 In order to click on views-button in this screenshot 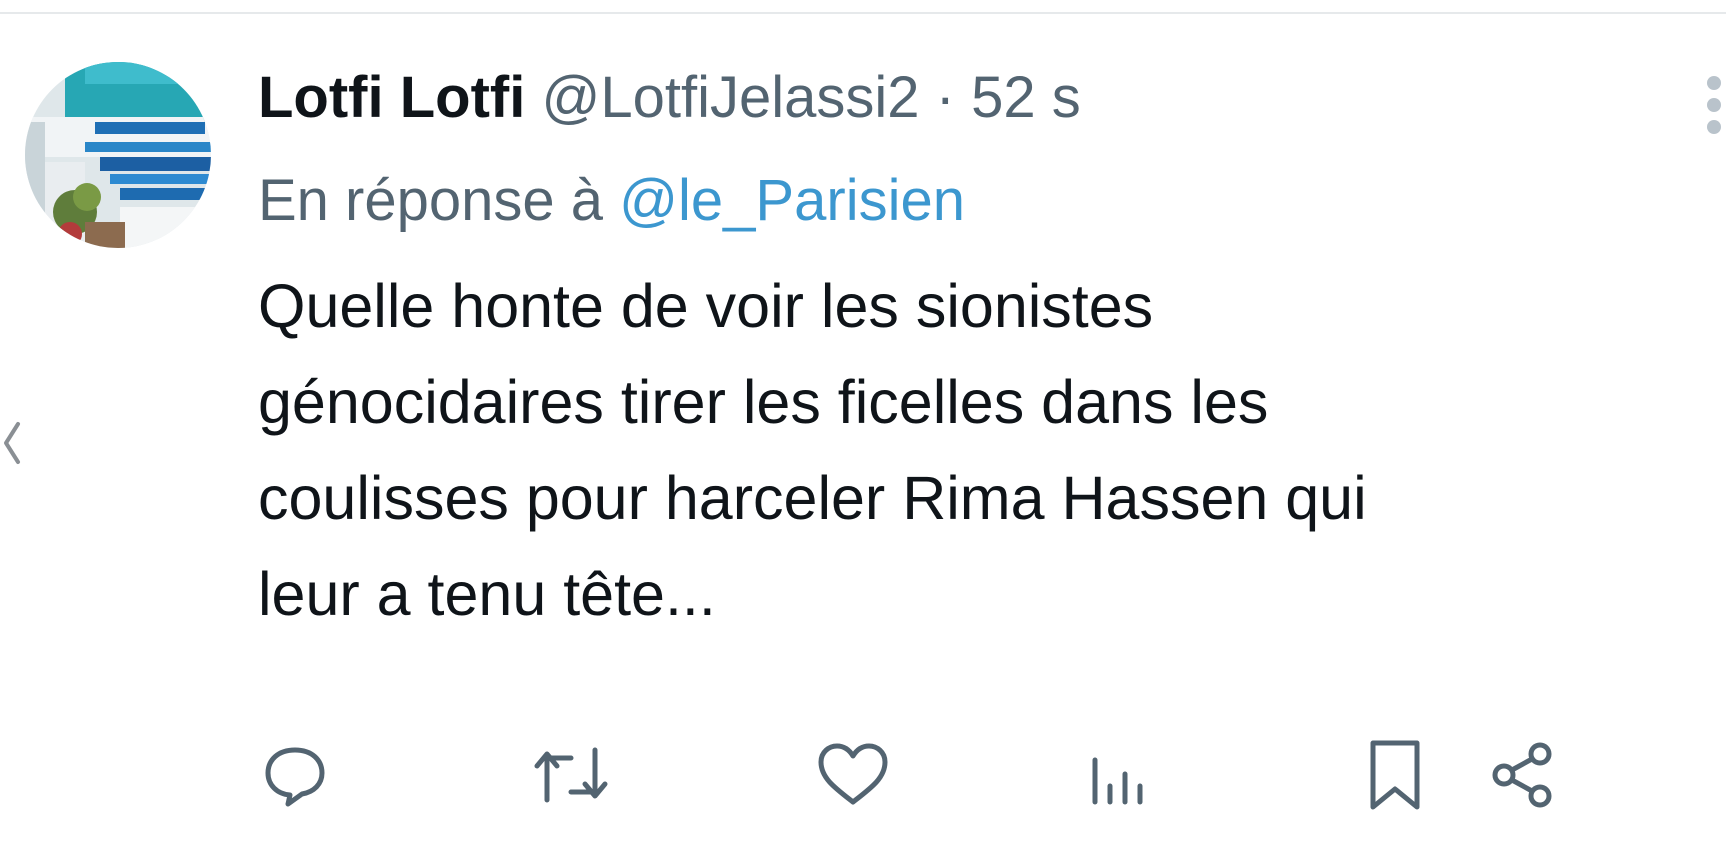, I will do `click(1118, 775)`.